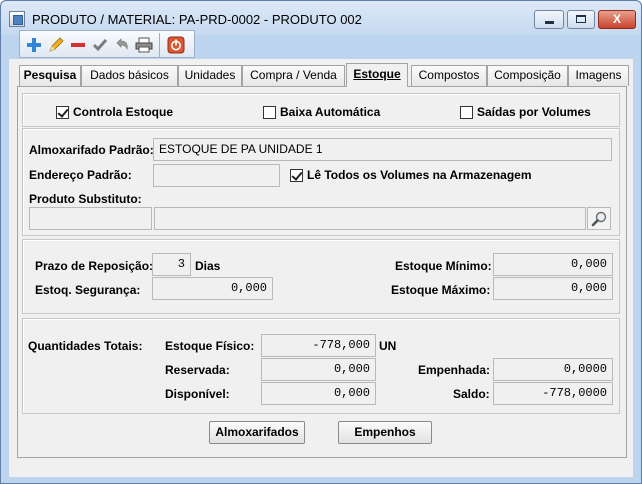 This screenshot has height=484, width=642. I want to click on confirm-check-icon, so click(100, 45).